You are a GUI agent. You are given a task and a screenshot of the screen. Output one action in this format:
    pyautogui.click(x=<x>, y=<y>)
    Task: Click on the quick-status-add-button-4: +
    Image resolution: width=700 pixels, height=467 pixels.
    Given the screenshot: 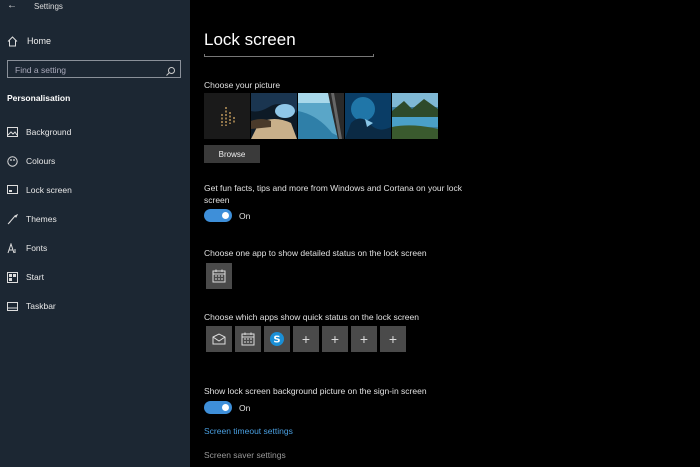 What is the action you would take?
    pyautogui.click(x=393, y=339)
    